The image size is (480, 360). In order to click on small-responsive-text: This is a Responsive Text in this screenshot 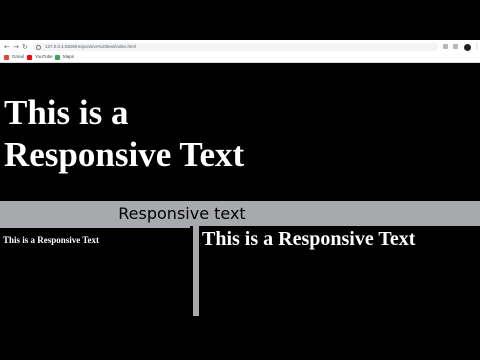, I will do `click(51, 240)`.